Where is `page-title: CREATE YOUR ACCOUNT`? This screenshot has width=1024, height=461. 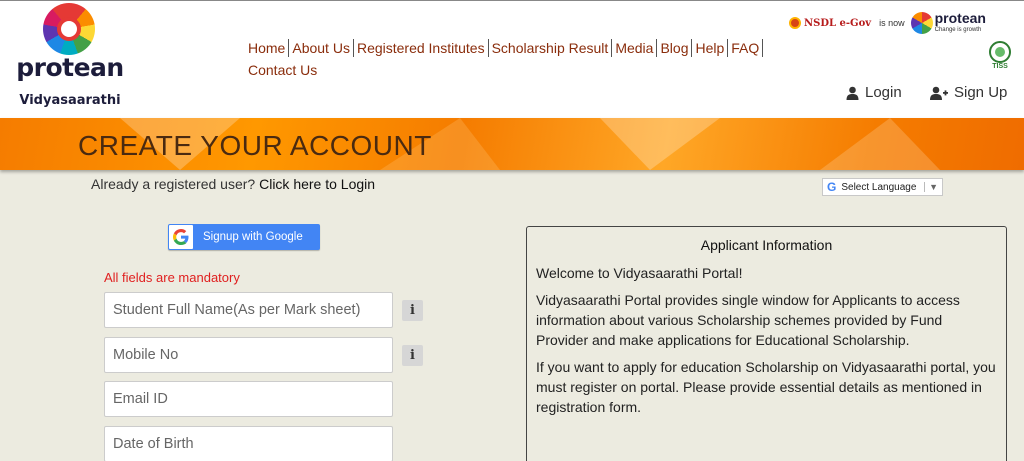 page-title: CREATE YOUR ACCOUNT is located at coordinates (255, 145).